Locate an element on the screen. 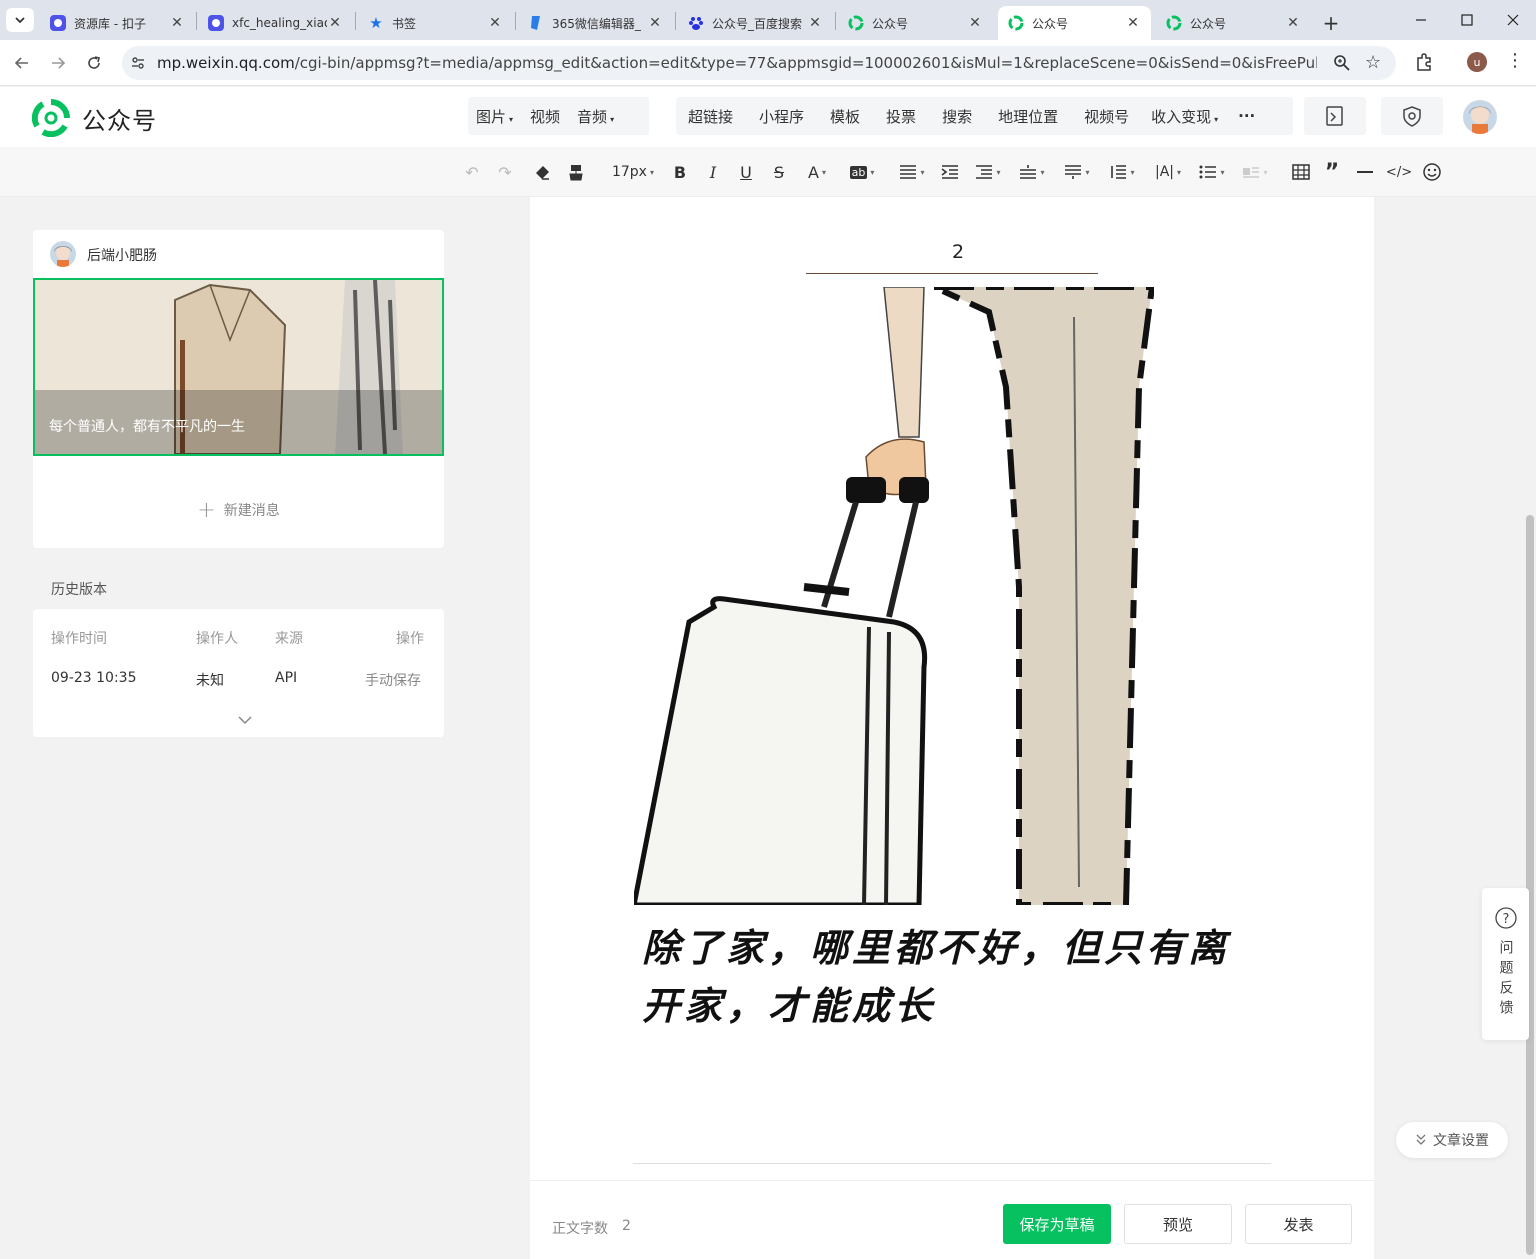 This screenshot has height=1259, width=1536. plus-icon: + is located at coordinates (206, 510).